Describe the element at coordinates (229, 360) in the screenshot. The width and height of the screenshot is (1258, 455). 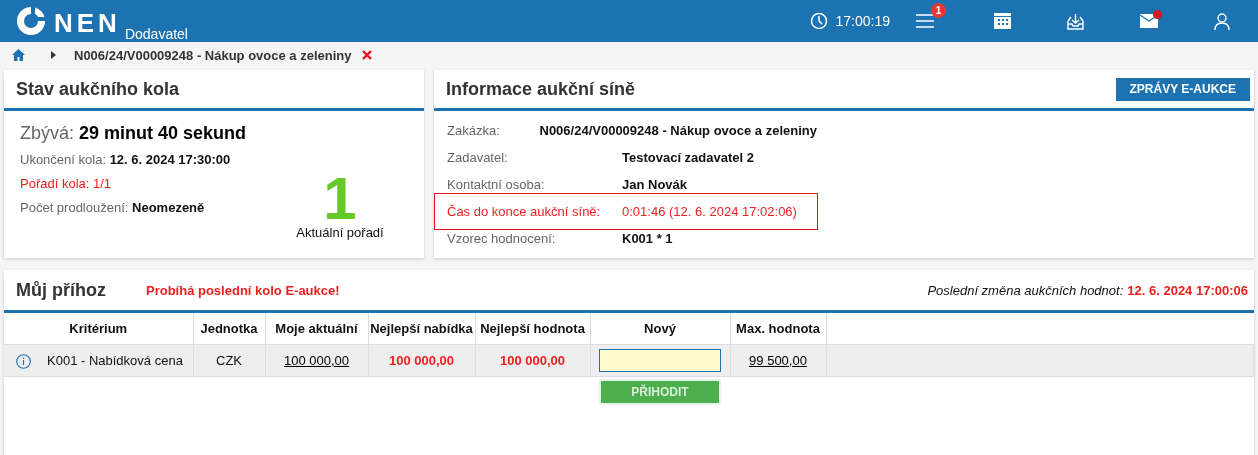
I see `table-cell: CZK` at that location.